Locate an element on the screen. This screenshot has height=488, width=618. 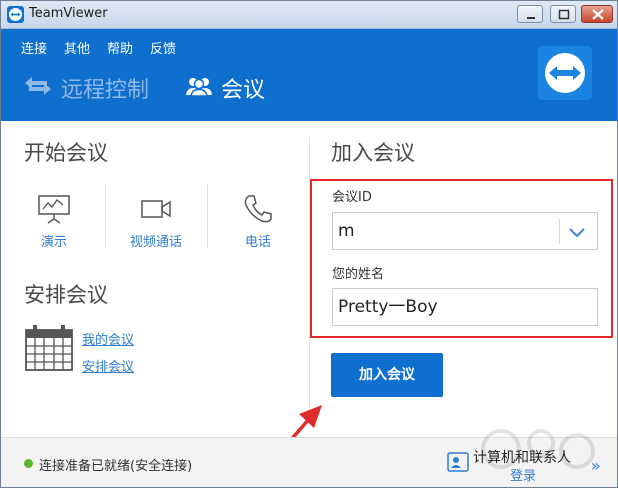
minimize-button is located at coordinates (530, 14).